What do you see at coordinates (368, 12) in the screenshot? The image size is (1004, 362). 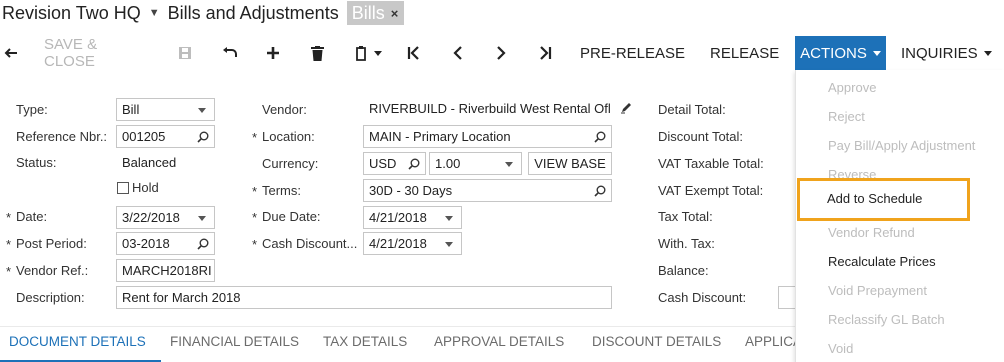 I see `open-tab-label: Bills` at bounding box center [368, 12].